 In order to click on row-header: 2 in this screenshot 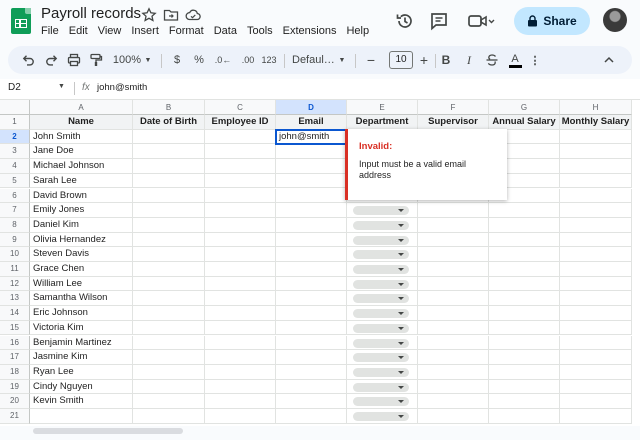, I will do `click(15, 137)`.